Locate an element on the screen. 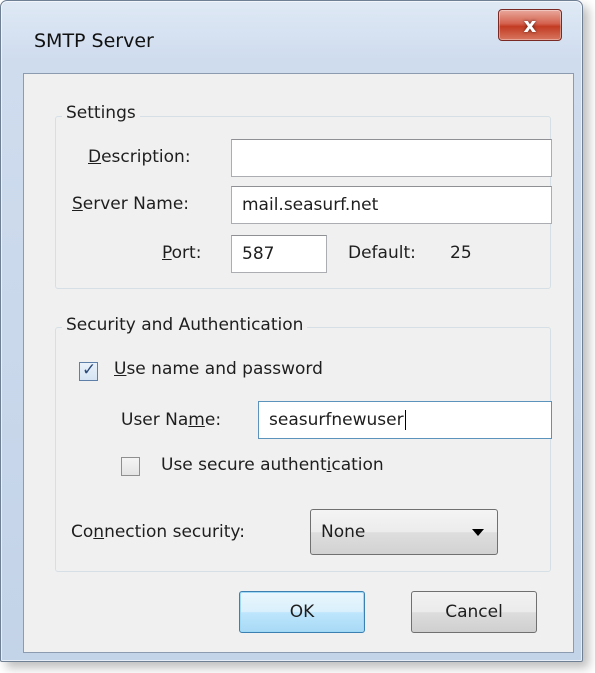 This screenshot has height=673, width=595. close-button: x is located at coordinates (530, 25).